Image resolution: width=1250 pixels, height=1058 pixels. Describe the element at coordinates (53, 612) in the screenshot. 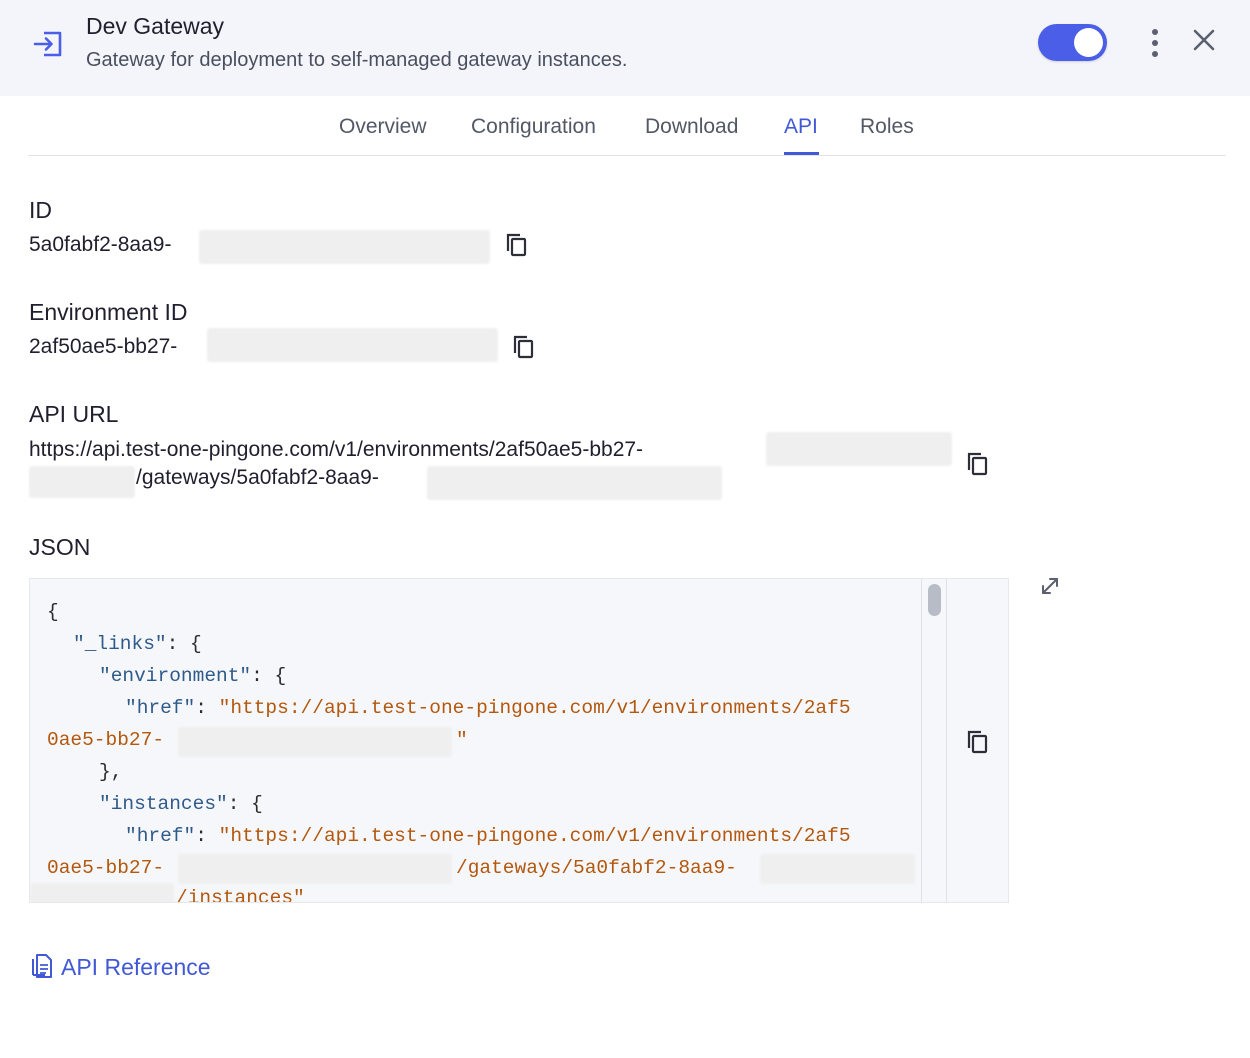

I see `json-line: {` at that location.